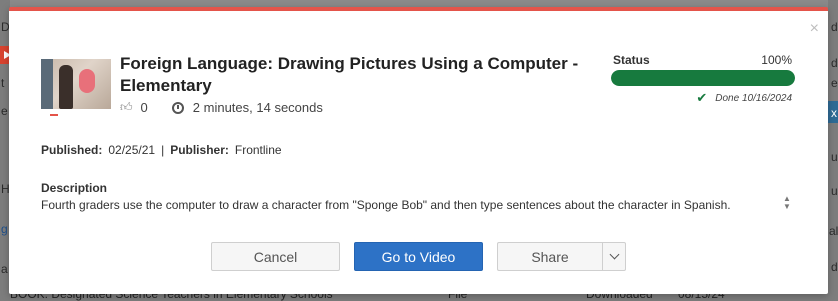 The height and width of the screenshot is (301, 838). Describe the element at coordinates (4, 229) in the screenshot. I see `background-fragment: g` at that location.